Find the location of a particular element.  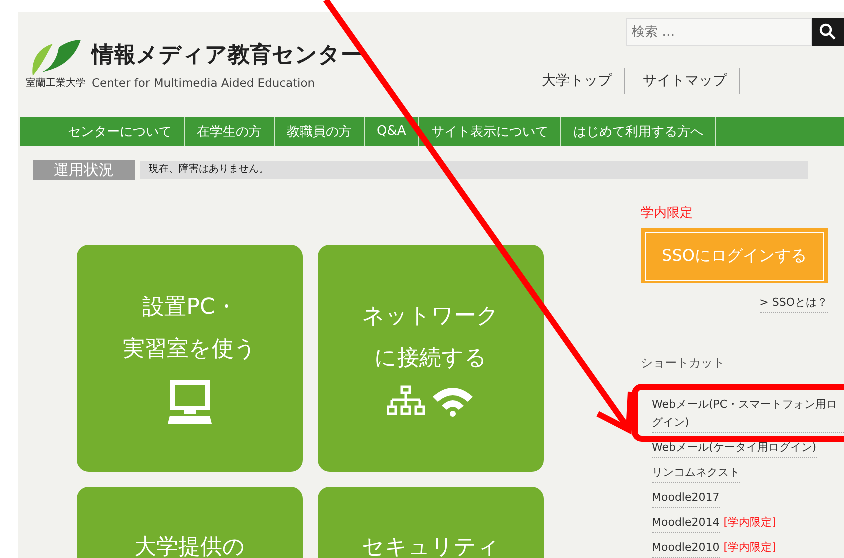

site-subtitle: Center for Multimedia Aided Education is located at coordinates (204, 83).